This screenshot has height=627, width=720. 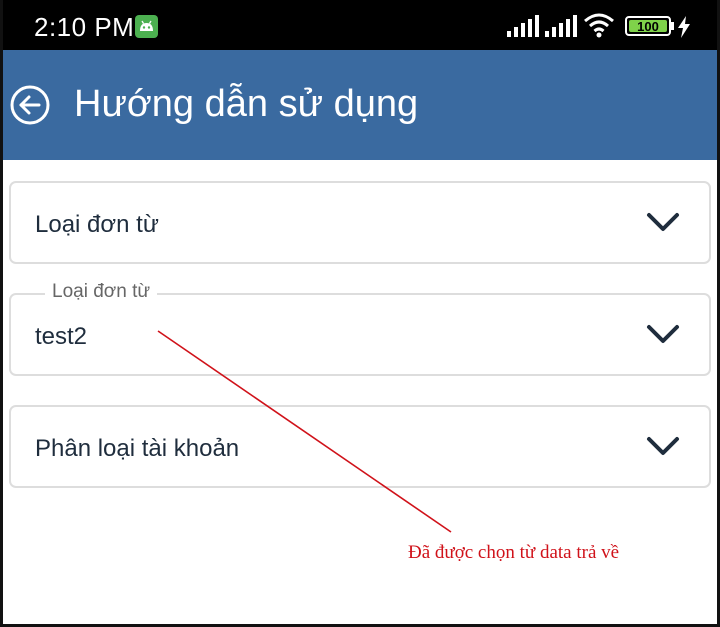 I want to click on battery-cap, so click(x=672, y=26).